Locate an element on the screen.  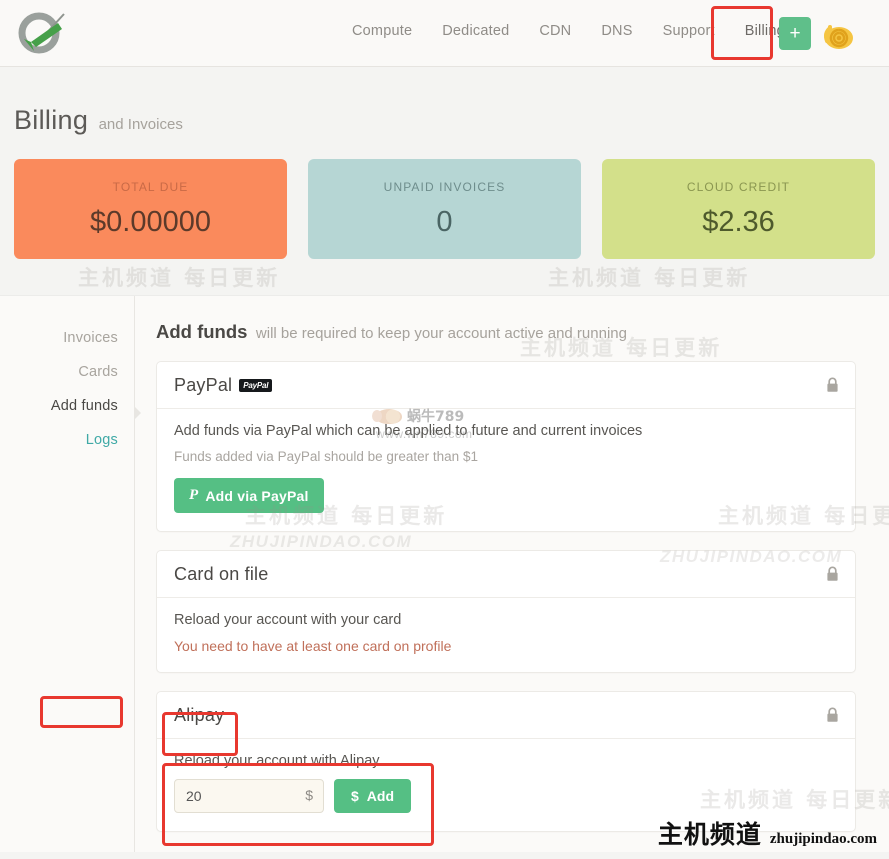
sidebar-item-add-funds: Add funds is located at coordinates (59, 406).